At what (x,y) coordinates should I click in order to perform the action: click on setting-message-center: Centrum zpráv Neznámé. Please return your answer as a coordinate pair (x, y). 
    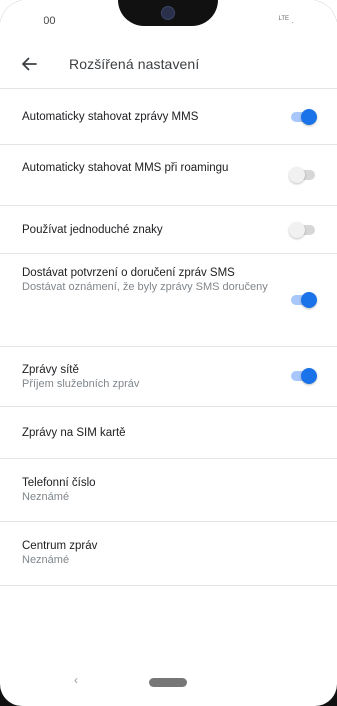
    Looking at the image, I should click on (168, 553).